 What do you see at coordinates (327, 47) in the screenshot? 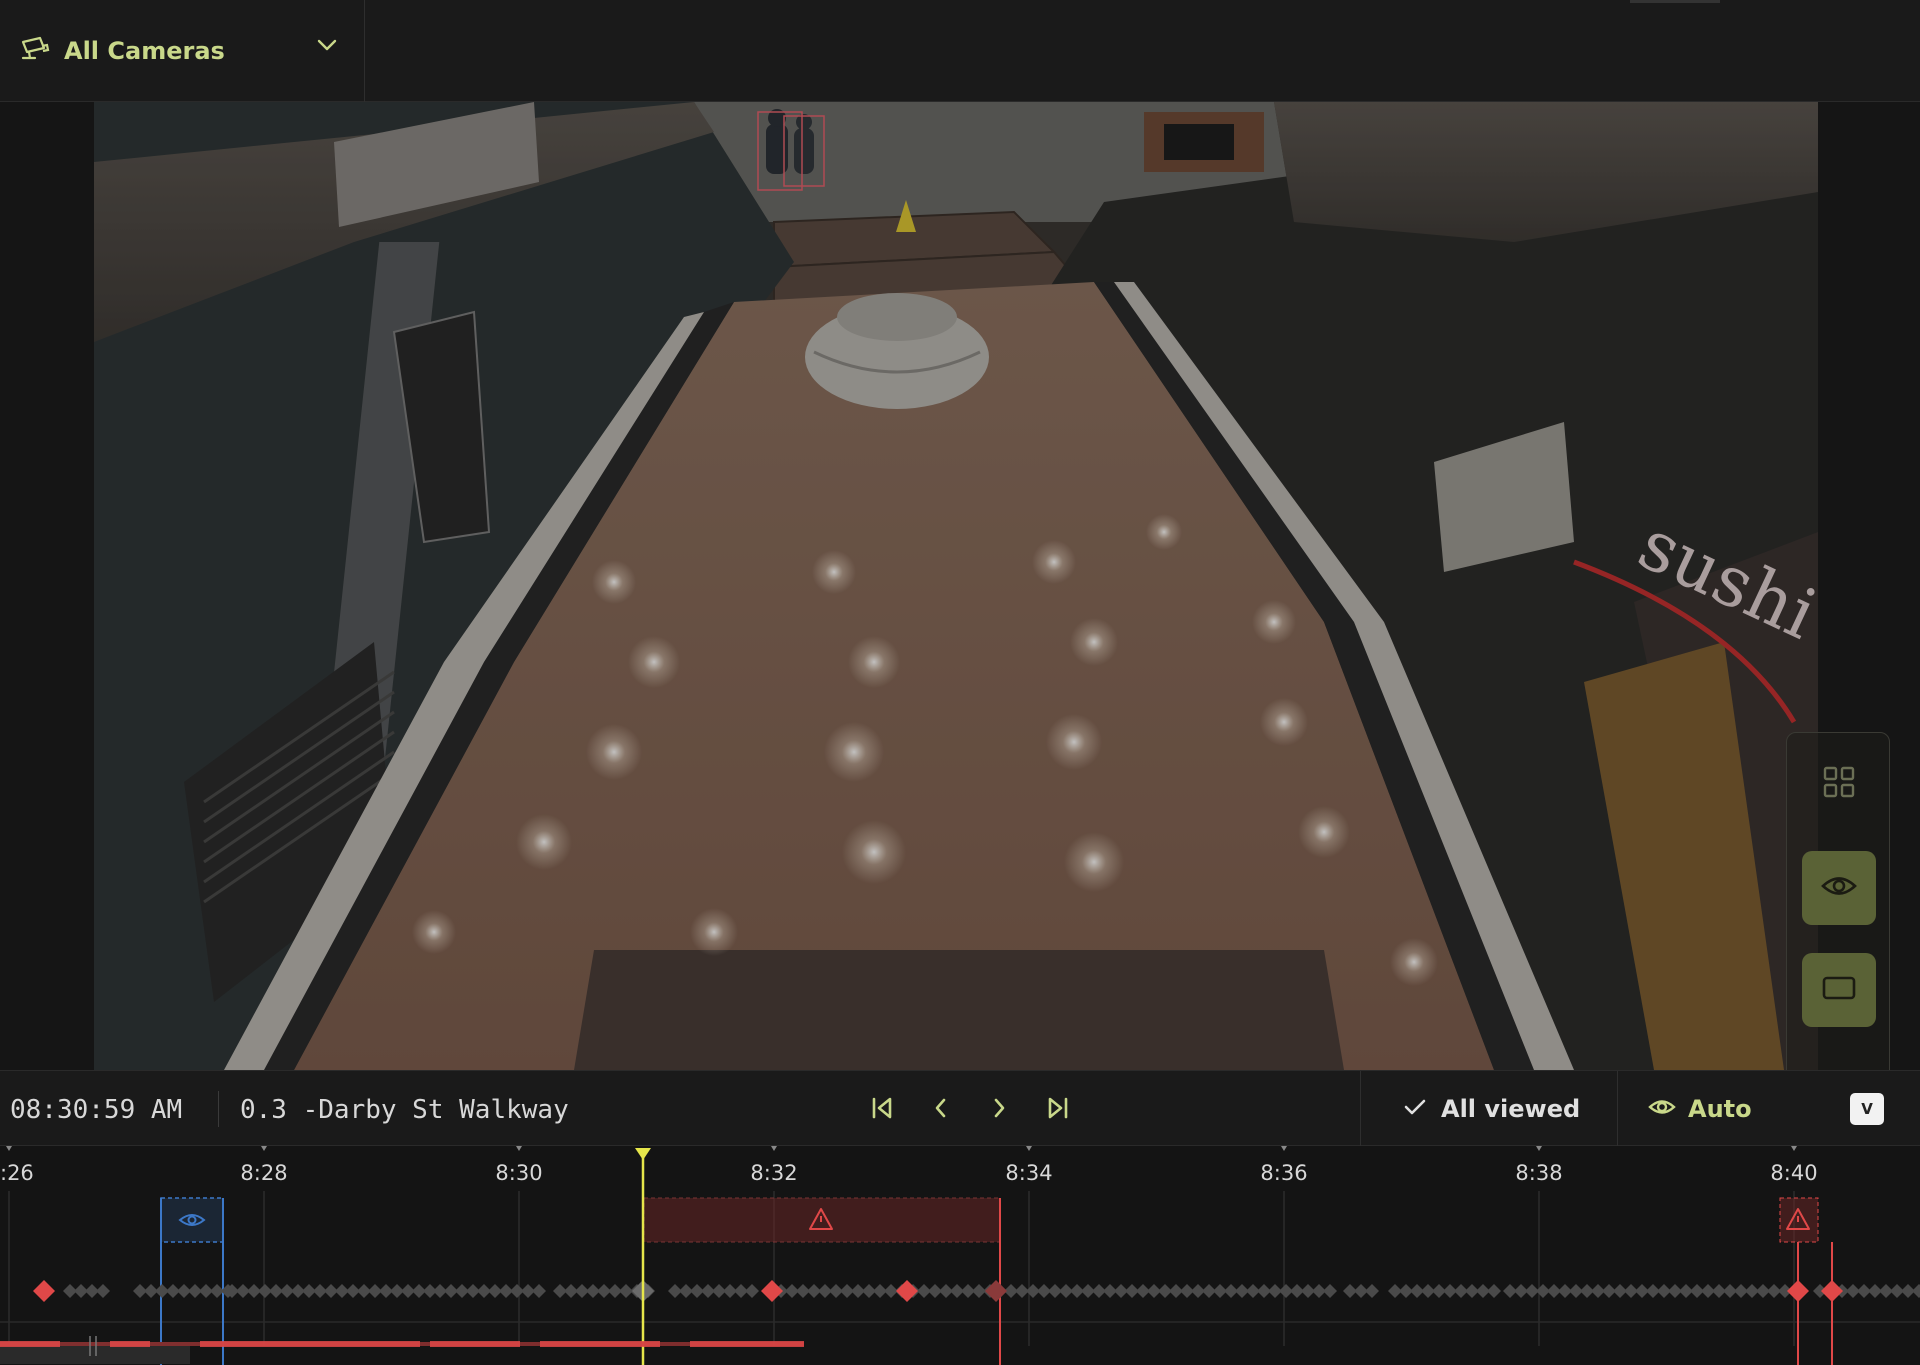
I see `chevron-down-icon` at bounding box center [327, 47].